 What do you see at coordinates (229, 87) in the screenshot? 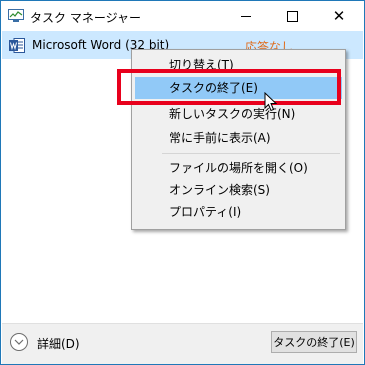
I see `annotation-highlight-box` at bounding box center [229, 87].